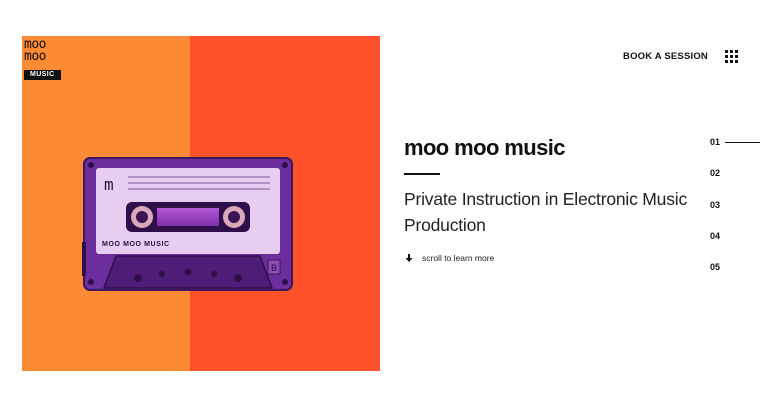  What do you see at coordinates (109, 184) in the screenshot?
I see `cassette-label-letter: m` at bounding box center [109, 184].